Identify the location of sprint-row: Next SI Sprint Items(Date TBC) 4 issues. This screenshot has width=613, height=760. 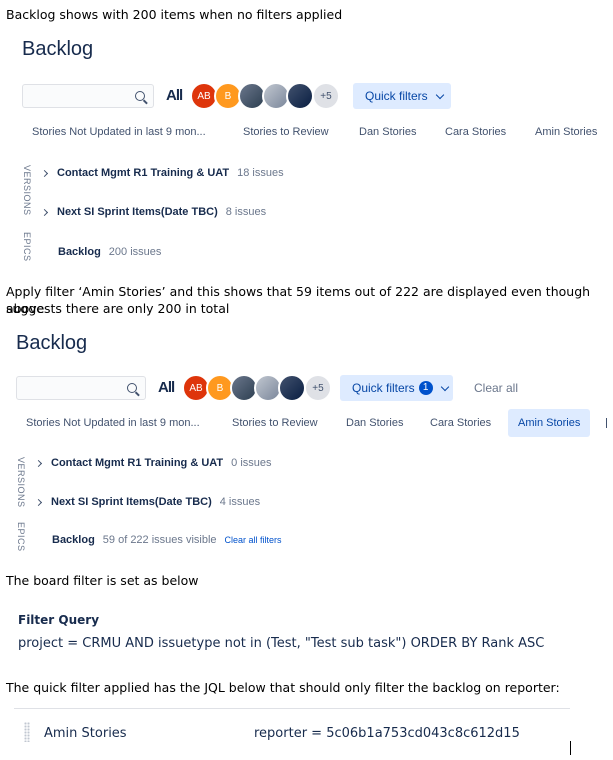
(147, 502).